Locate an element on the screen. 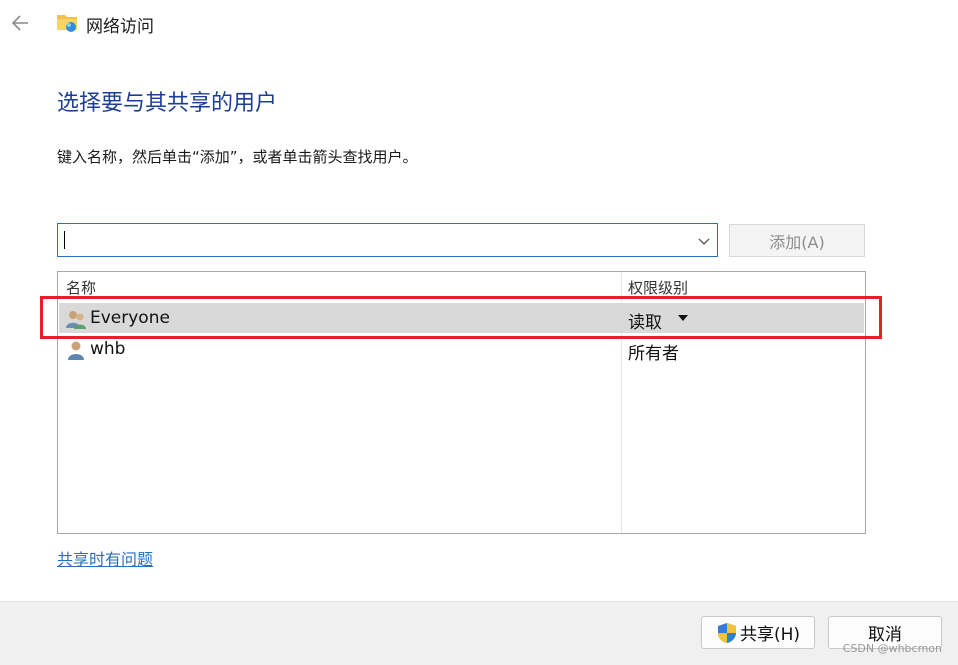 This screenshot has width=958, height=665. window-title: 网络访问 is located at coordinates (120, 27).